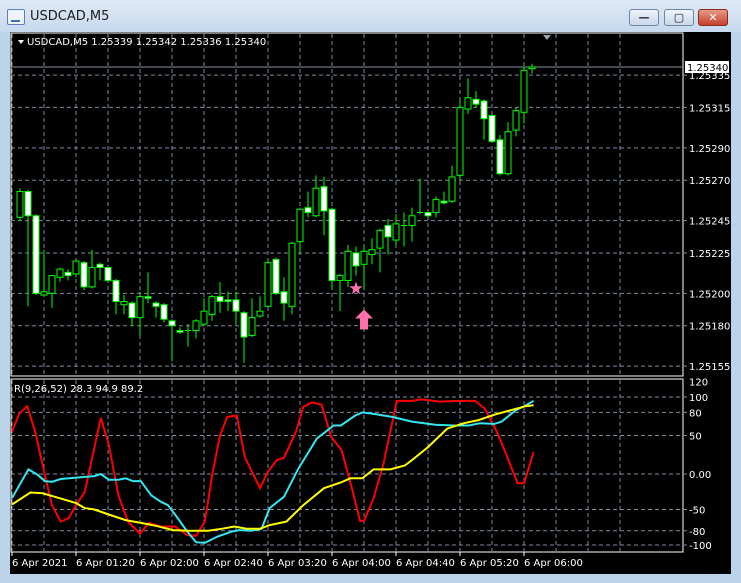 Image resolution: width=741 pixels, height=583 pixels. Describe the element at coordinates (70, 16) in the screenshot. I see `window-title: USDCAD,M5` at that location.